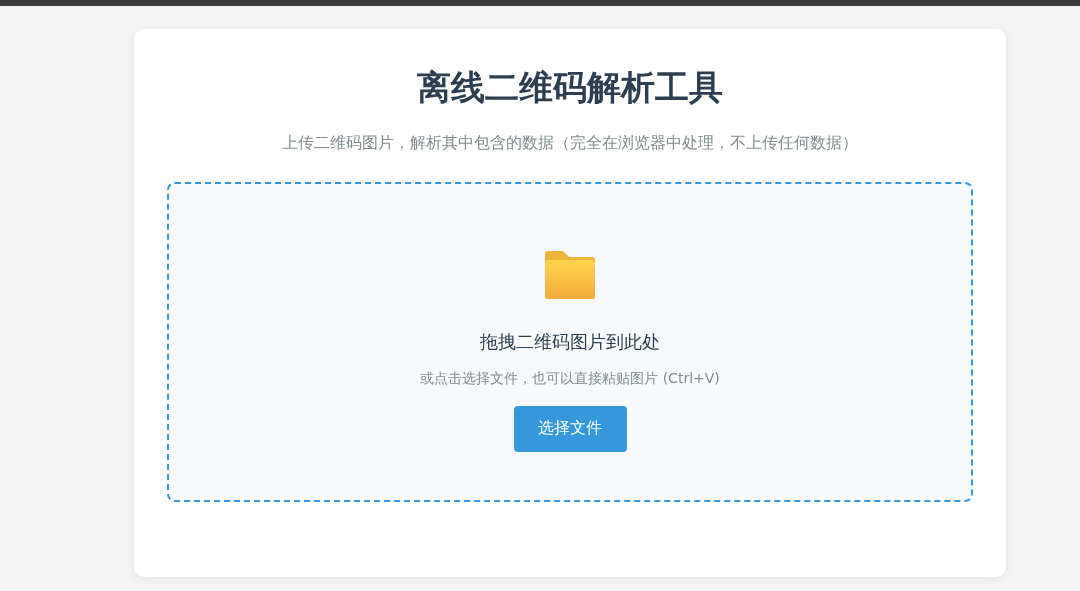 This screenshot has width=1080, height=591. Describe the element at coordinates (570, 274) in the screenshot. I see `folder-icon` at that location.